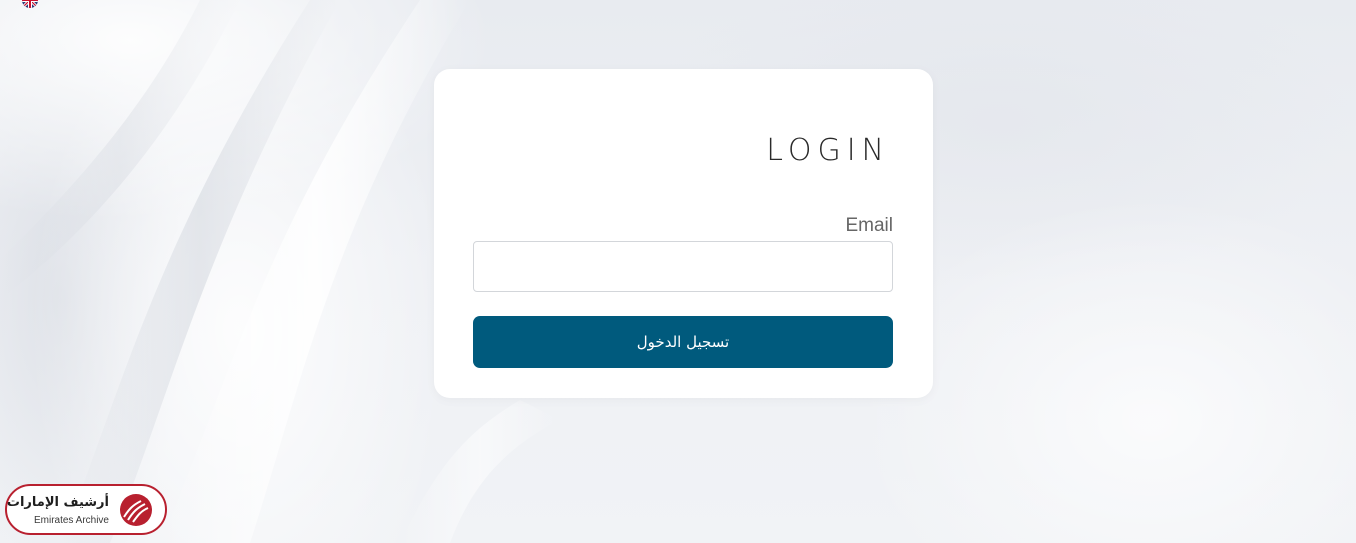 This screenshot has width=1356, height=543. I want to click on email-field, so click(683, 266).